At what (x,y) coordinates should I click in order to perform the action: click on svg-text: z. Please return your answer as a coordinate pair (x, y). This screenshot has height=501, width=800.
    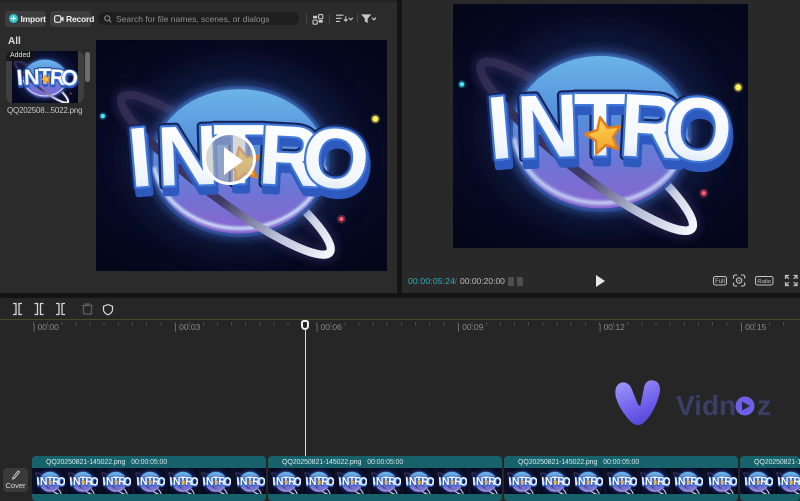
    Looking at the image, I should click on (764, 405).